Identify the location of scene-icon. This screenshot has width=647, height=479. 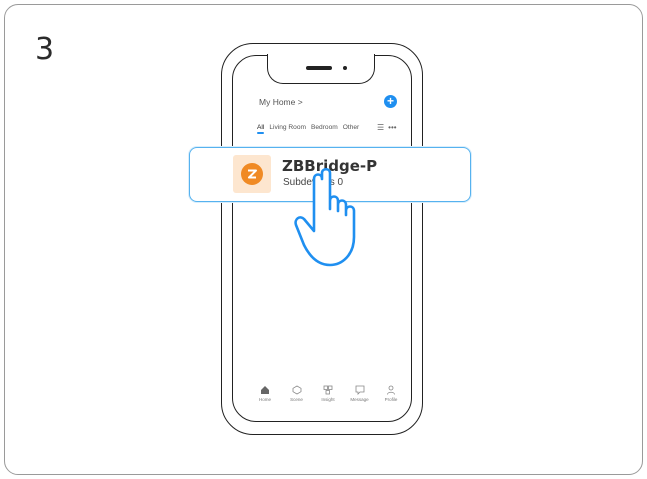
(296, 390).